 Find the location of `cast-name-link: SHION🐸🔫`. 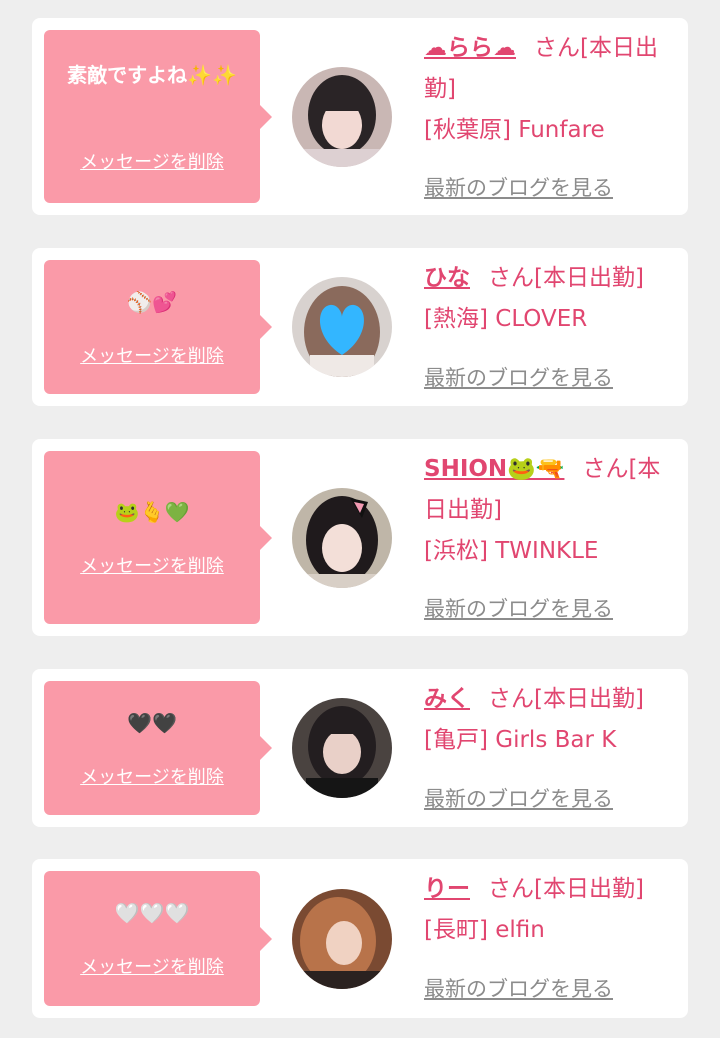

cast-name-link: SHION🐸🔫 is located at coordinates (494, 469).